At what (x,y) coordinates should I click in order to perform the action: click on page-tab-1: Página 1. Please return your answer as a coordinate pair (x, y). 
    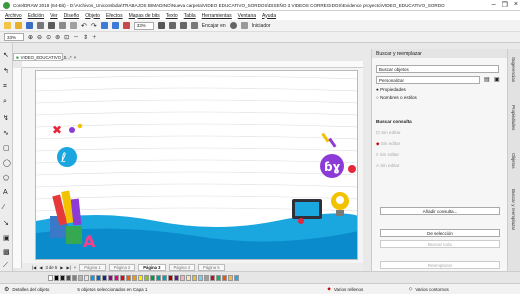
    Looking at the image, I should click on (92, 267).